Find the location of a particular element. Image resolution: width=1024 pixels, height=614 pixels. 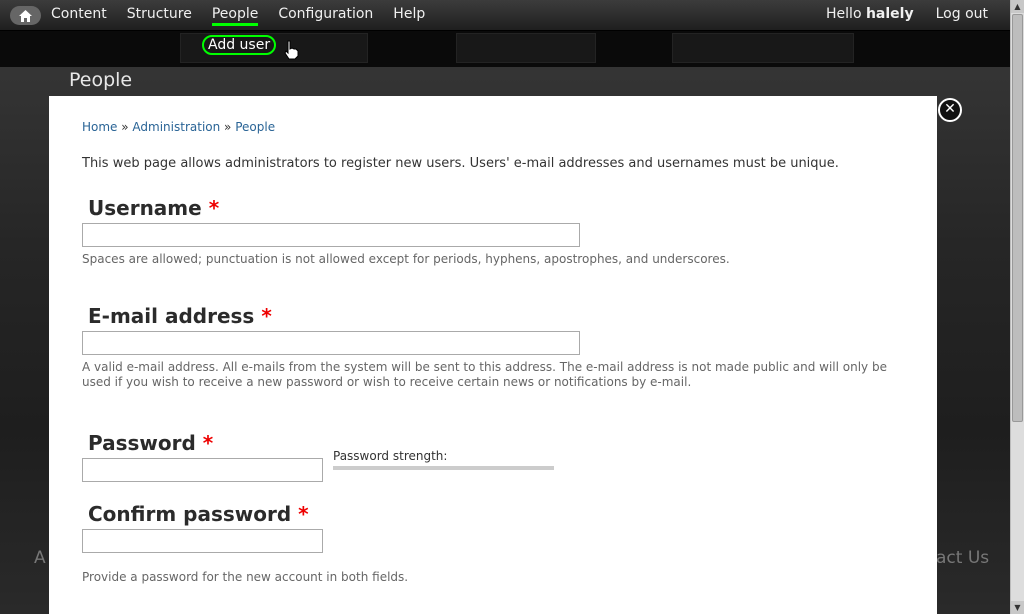

email-label: E-mail address * is located at coordinates (180, 316).